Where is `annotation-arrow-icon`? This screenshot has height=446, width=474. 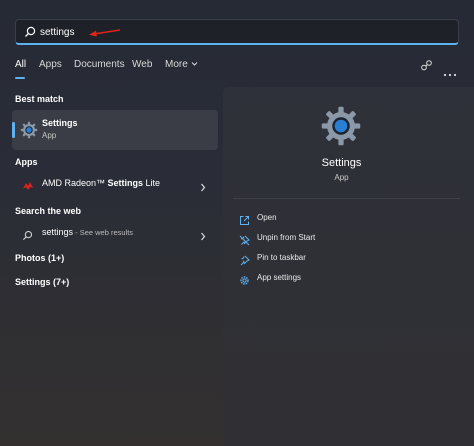
annotation-arrow-icon is located at coordinates (105, 34).